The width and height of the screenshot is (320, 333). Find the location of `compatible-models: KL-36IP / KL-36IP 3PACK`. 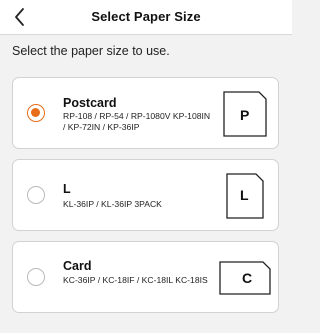

compatible-models: KL-36IP / KL-36IP 3PACK is located at coordinates (112, 204).